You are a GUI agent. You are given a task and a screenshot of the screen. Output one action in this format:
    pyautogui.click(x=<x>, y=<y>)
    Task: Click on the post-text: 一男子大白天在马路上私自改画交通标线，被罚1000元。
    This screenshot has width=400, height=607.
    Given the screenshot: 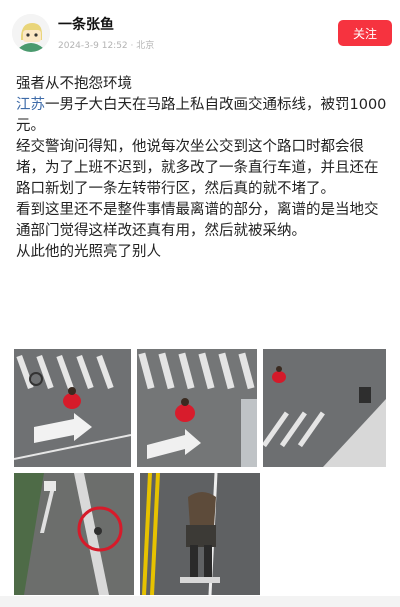 What is the action you would take?
    pyautogui.click(x=201, y=115)
    